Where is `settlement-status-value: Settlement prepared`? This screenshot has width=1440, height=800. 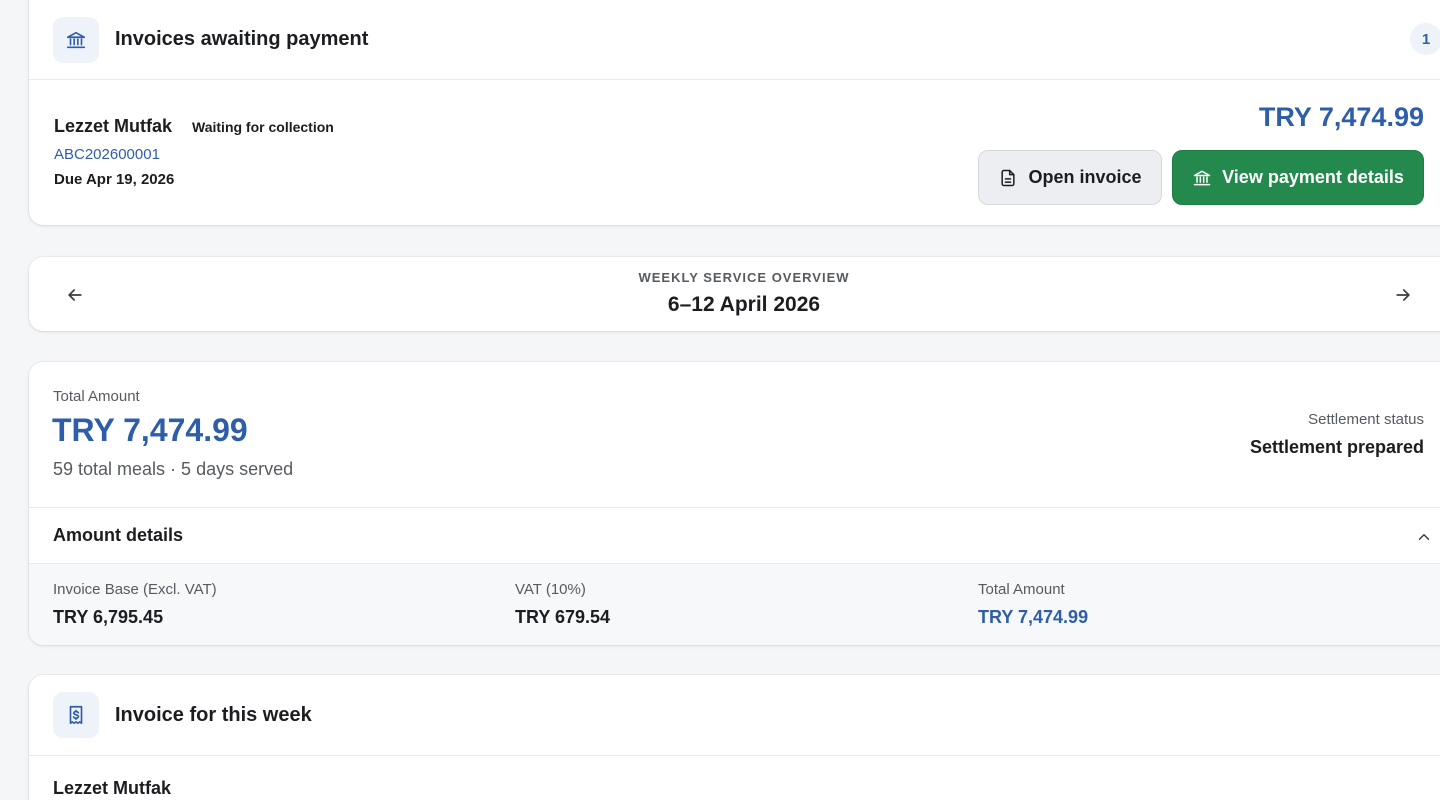 settlement-status-value: Settlement prepared is located at coordinates (1336, 447).